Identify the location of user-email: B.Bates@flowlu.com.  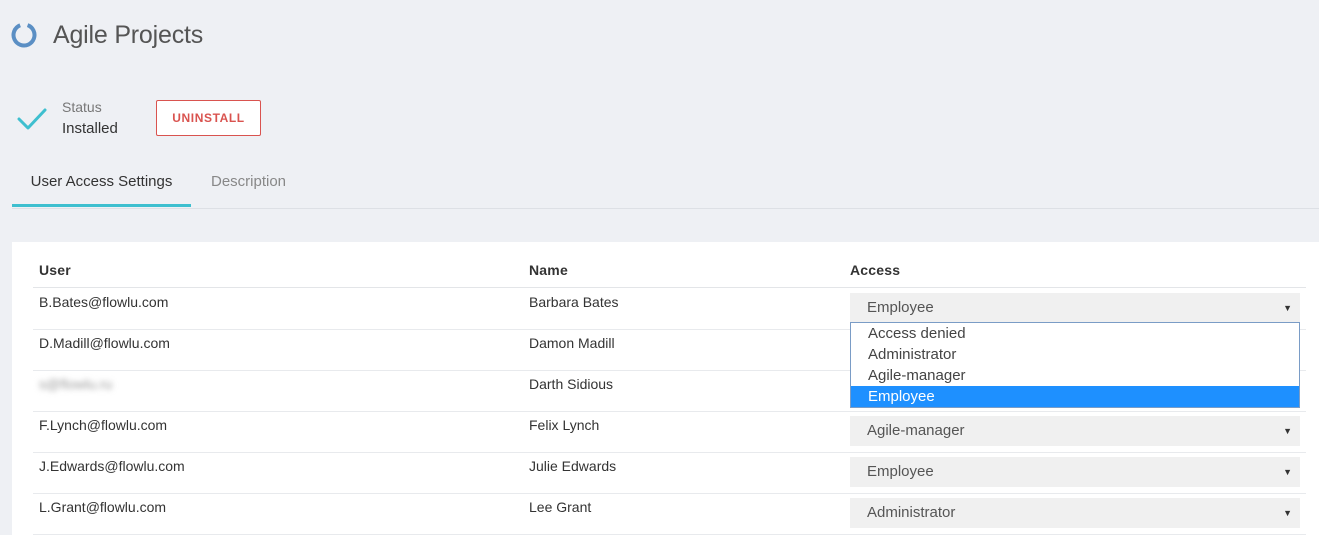
(104, 302).